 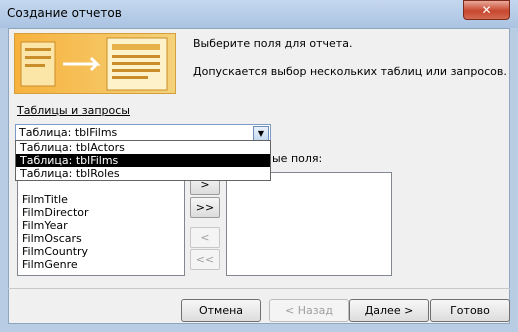 What do you see at coordinates (259, 14) in the screenshot?
I see `title-bar: Создание отчетов` at bounding box center [259, 14].